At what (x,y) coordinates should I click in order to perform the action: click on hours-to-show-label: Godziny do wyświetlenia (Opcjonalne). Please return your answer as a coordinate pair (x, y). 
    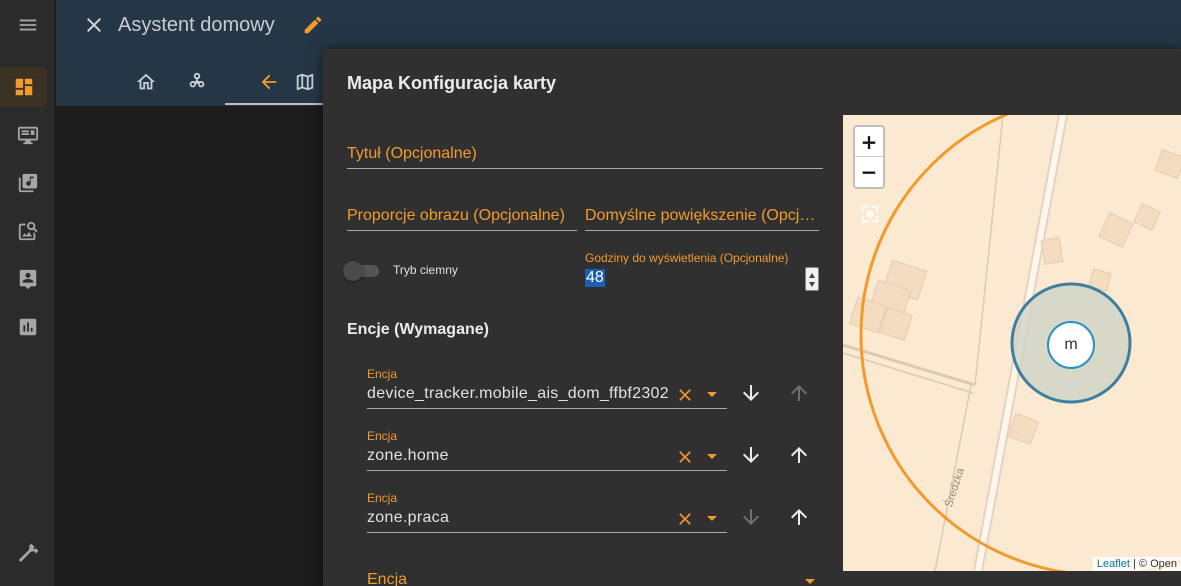
    Looking at the image, I should click on (687, 258).